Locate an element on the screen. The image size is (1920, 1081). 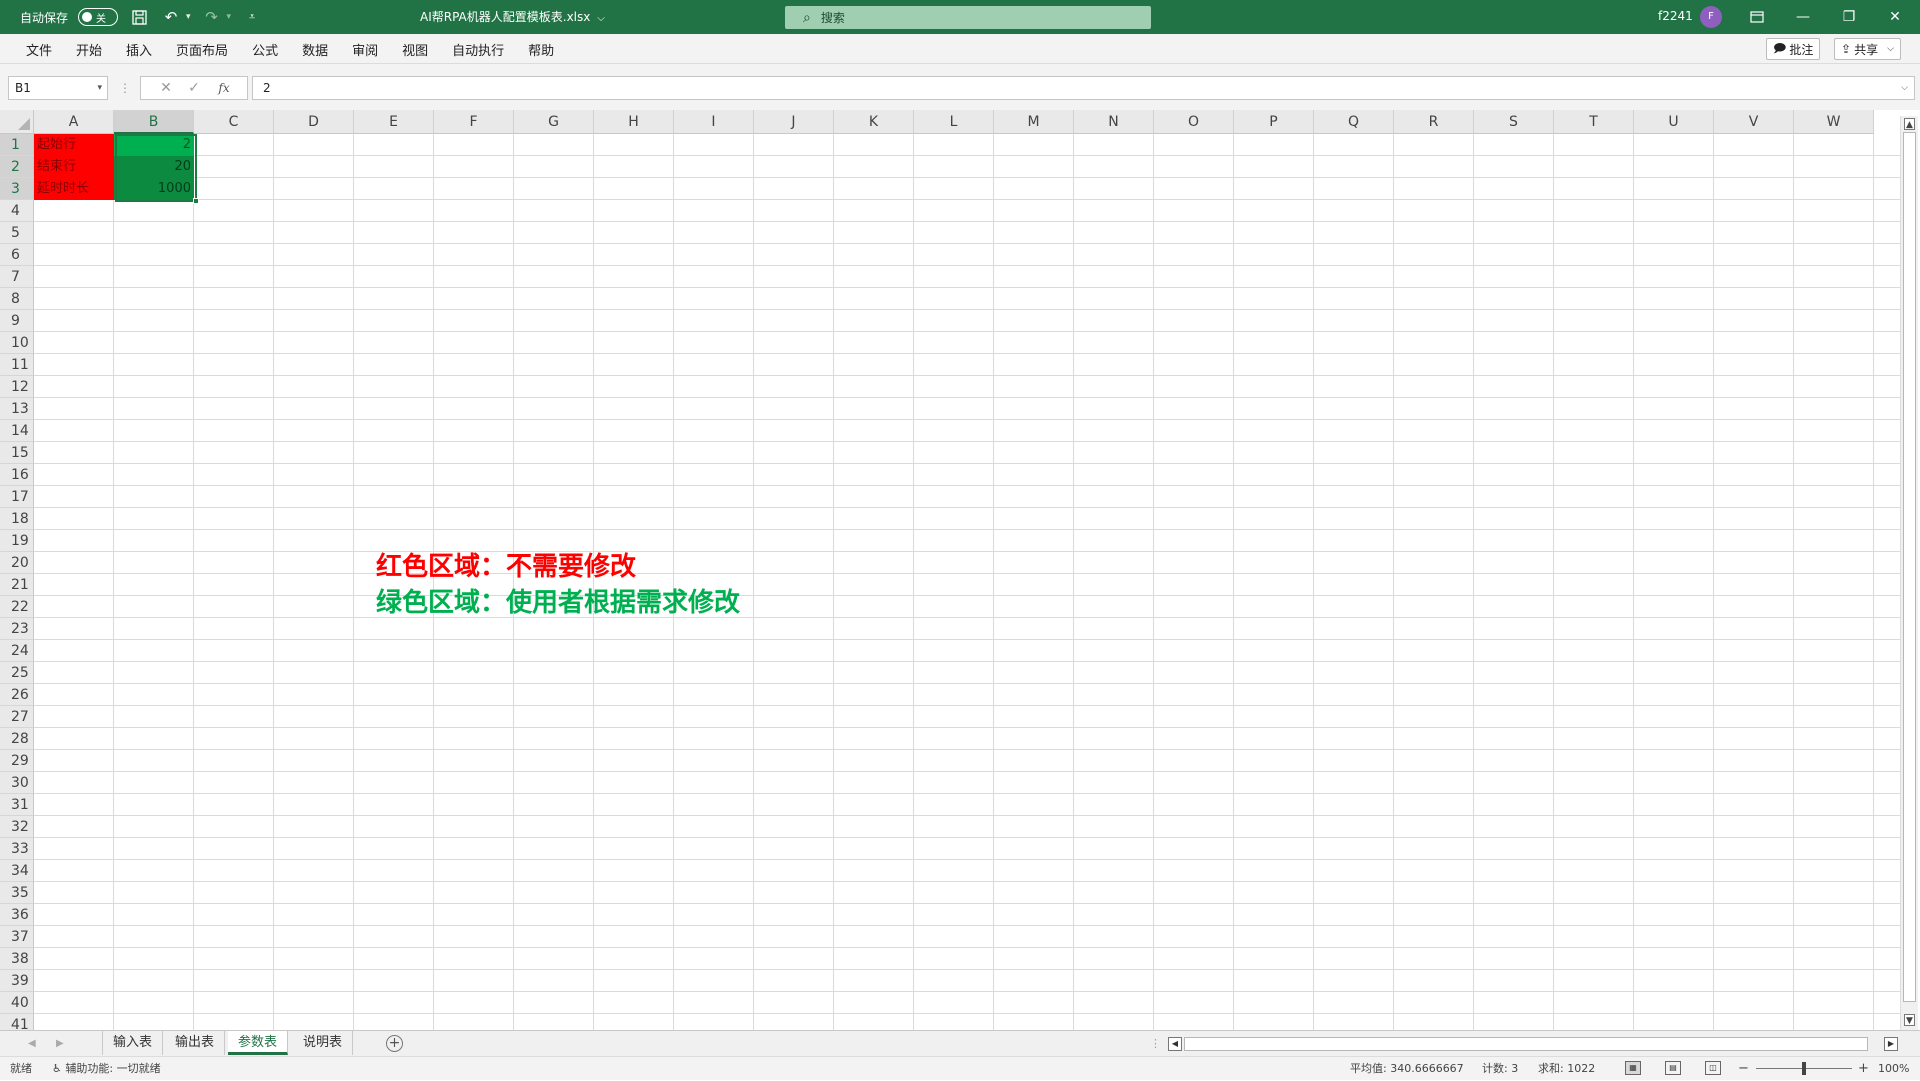
row-header-7: 7 is located at coordinates (17, 277).